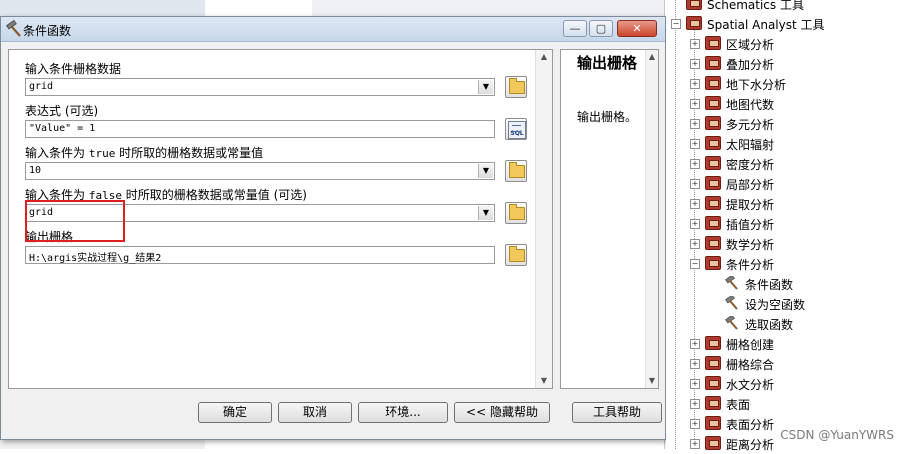  What do you see at coordinates (750, 265) in the screenshot?
I see `tree-item-label: 条件分析` at bounding box center [750, 265].